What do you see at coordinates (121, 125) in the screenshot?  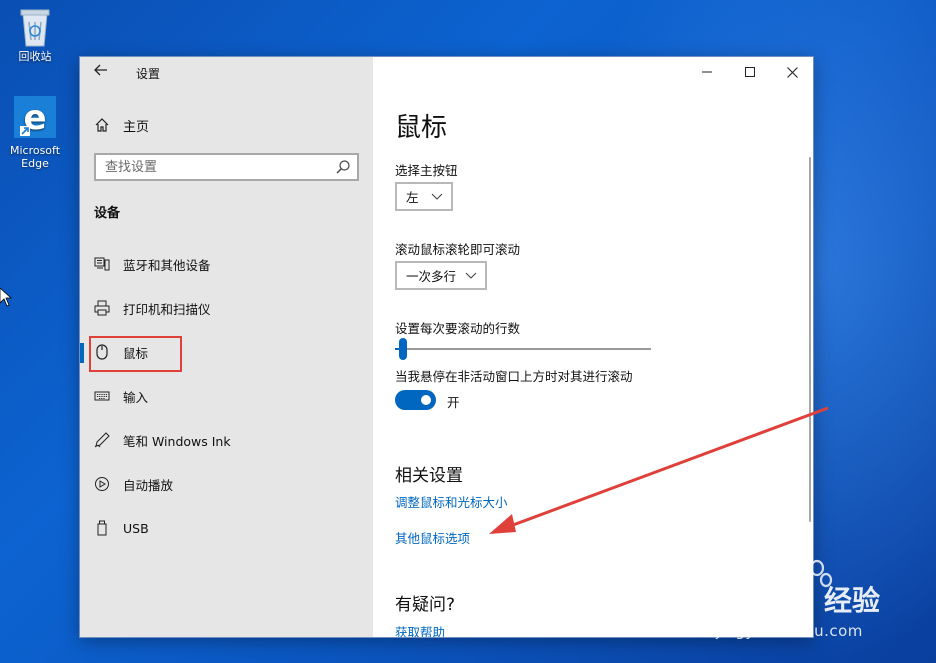 I see `sidebar-item-home: 主页` at bounding box center [121, 125].